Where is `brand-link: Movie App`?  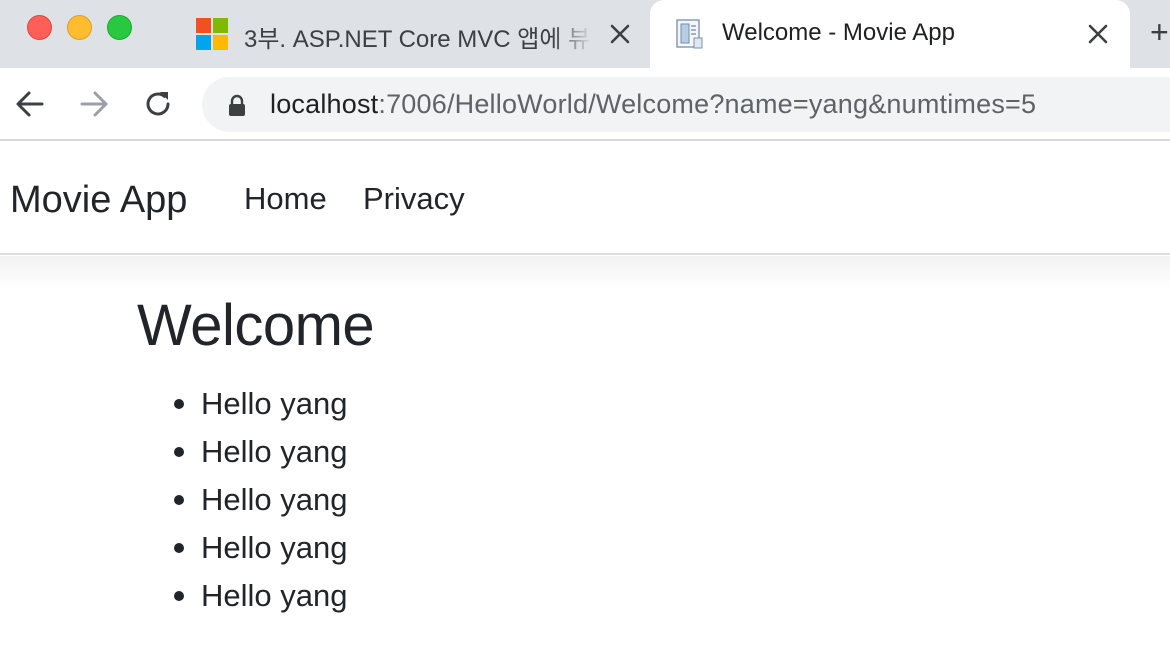 brand-link: Movie App is located at coordinates (98, 200).